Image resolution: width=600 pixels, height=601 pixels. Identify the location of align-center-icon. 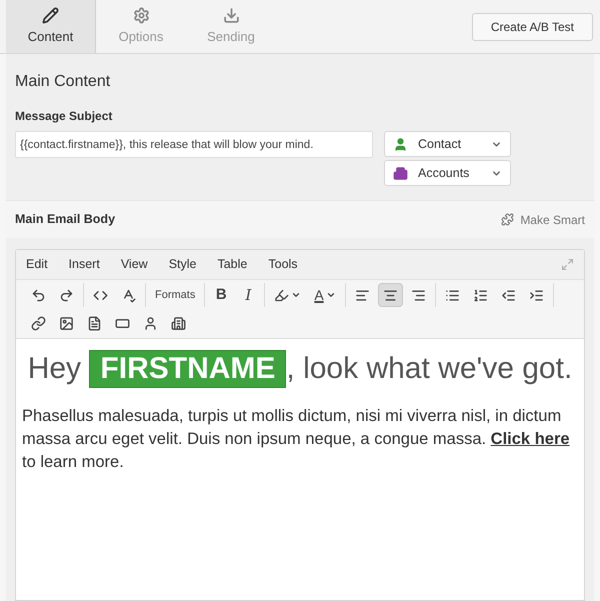
(390, 295).